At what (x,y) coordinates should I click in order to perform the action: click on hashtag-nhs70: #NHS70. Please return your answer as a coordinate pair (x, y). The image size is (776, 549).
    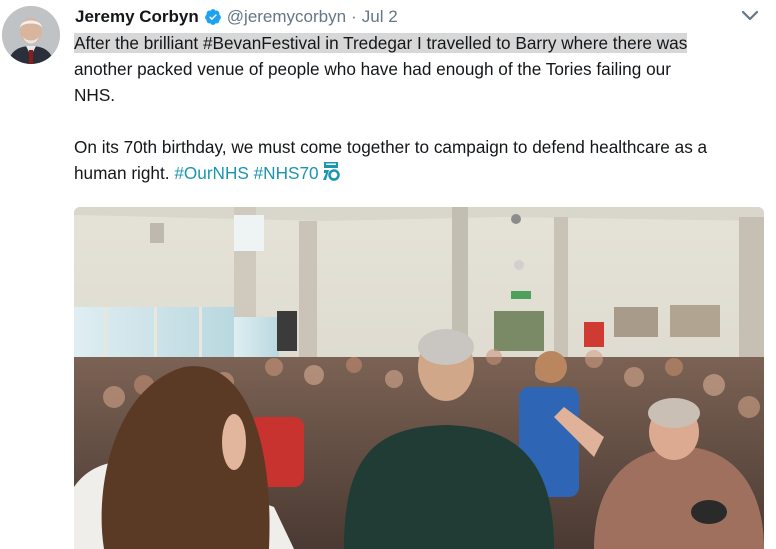
    Looking at the image, I should click on (286, 173).